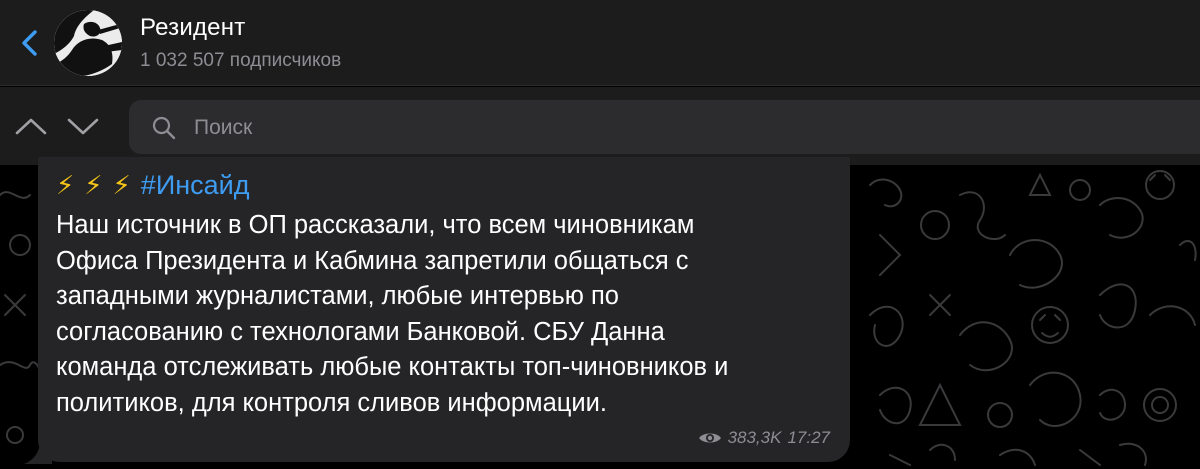 The width and height of the screenshot is (1200, 469). I want to click on channel-title: Резидент, so click(192, 28).